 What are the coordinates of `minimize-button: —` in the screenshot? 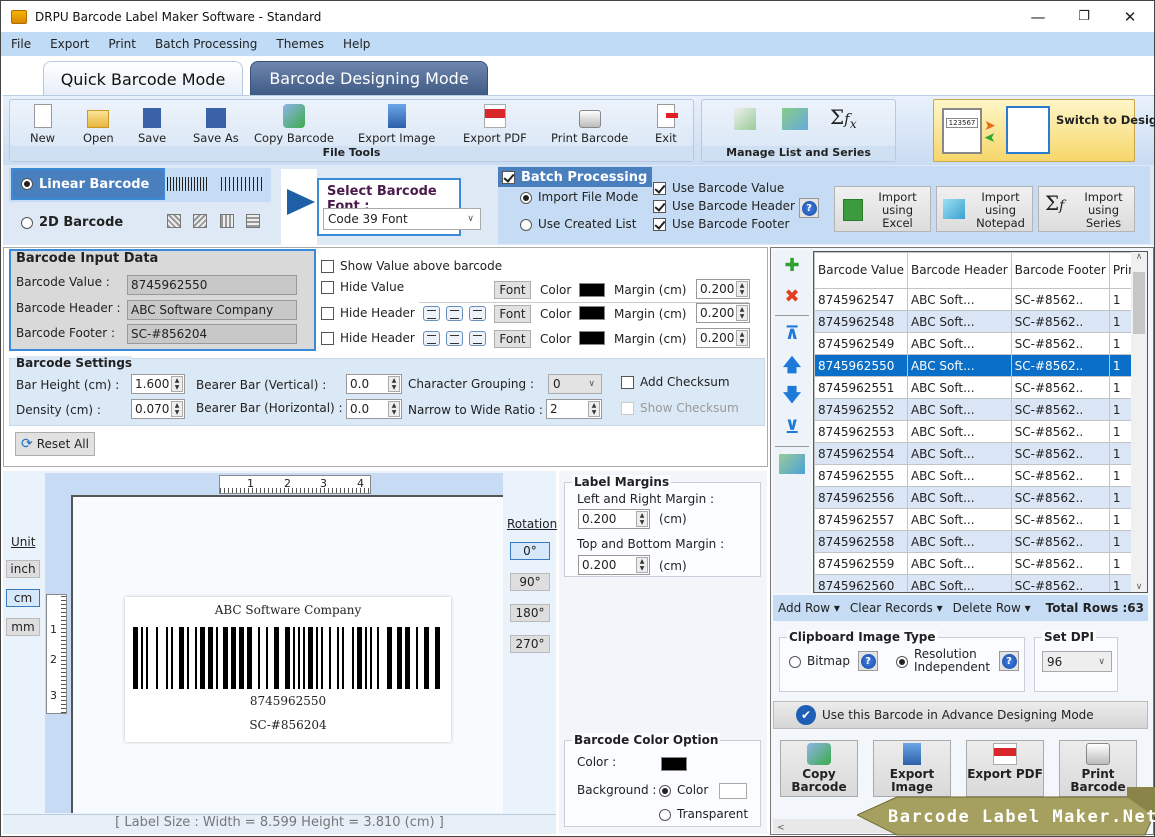 It's located at (1038, 16).